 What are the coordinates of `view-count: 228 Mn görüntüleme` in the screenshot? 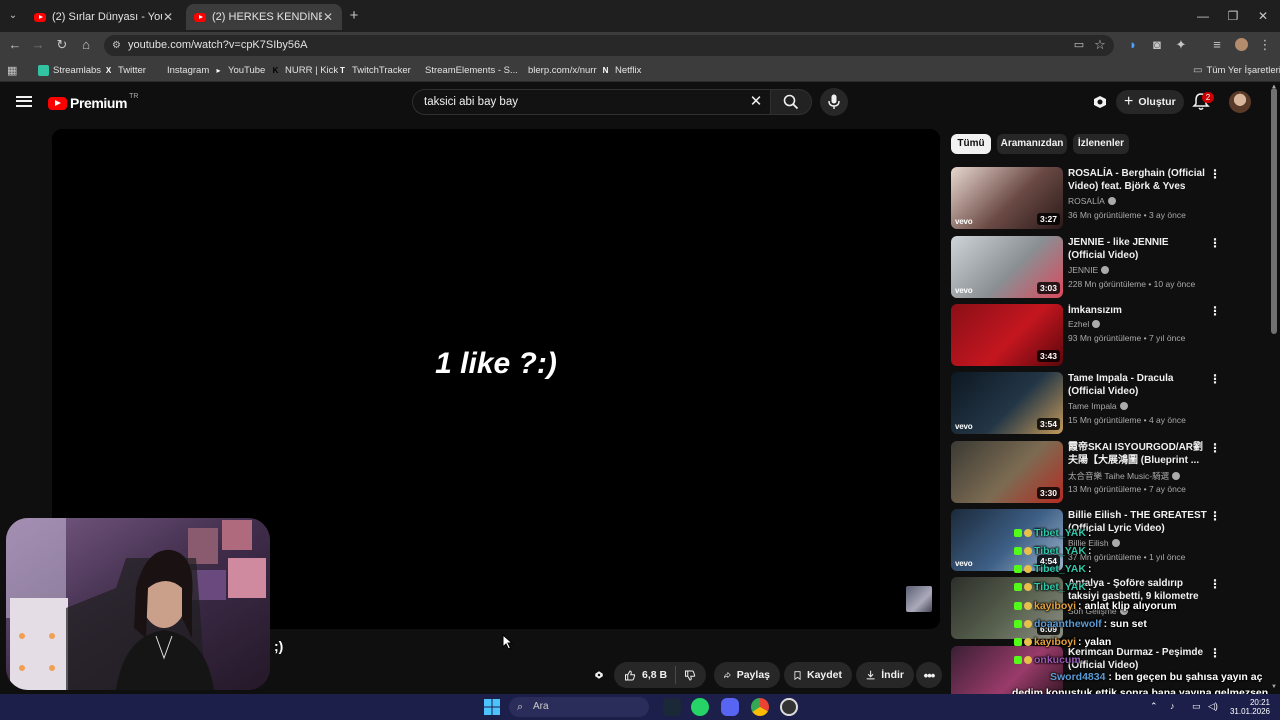 It's located at (1107, 284).